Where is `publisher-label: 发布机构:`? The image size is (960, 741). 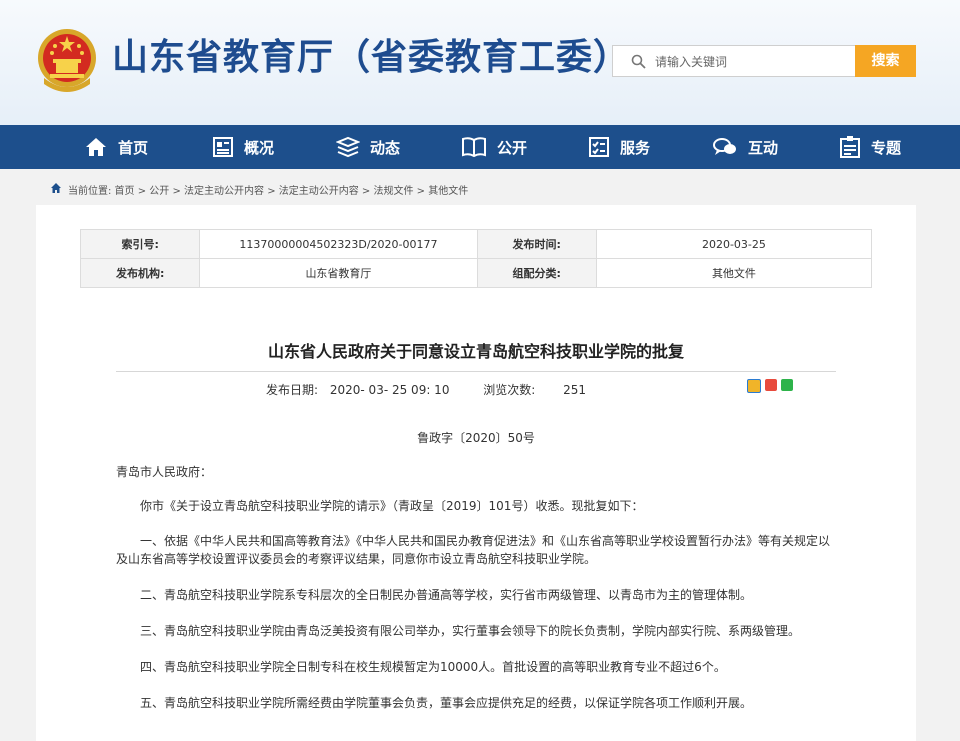
publisher-label: 发布机构: is located at coordinates (140, 273).